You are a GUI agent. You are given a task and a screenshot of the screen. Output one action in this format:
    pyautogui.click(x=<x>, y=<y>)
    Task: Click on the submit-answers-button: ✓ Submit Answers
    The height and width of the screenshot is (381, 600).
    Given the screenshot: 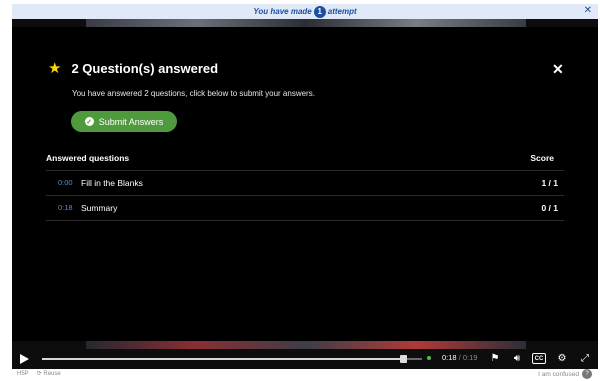 What is the action you would take?
    pyautogui.click(x=124, y=121)
    